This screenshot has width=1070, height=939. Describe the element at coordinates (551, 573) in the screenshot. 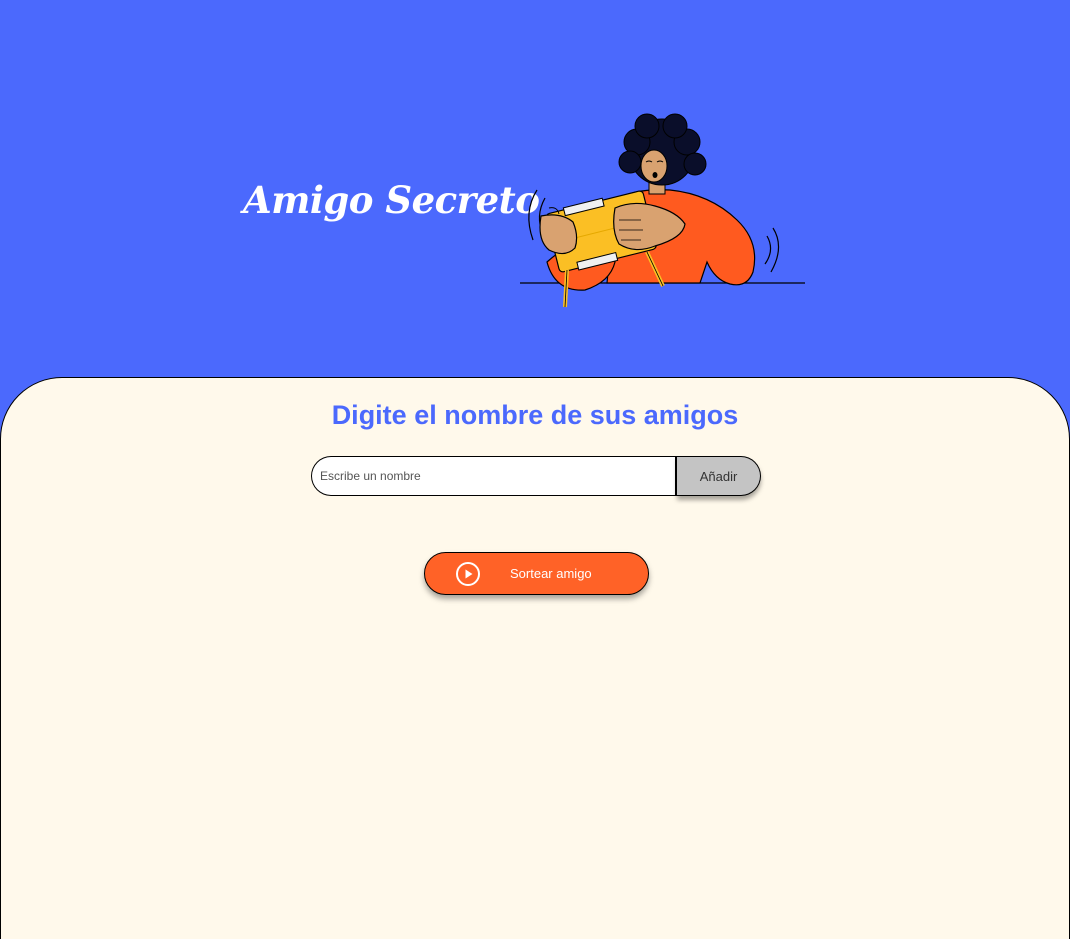

I see `draw-button-label: Sortear amigo` at that location.